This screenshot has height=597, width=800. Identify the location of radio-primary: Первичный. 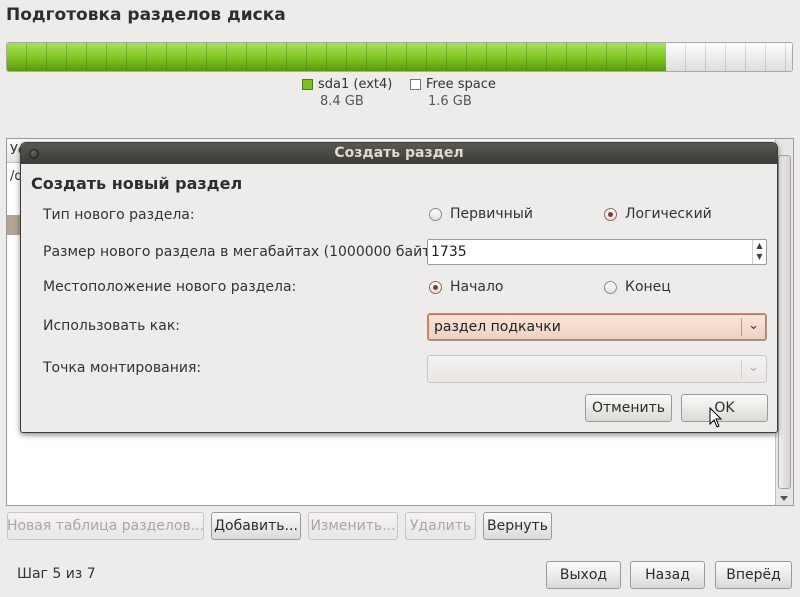
(481, 214).